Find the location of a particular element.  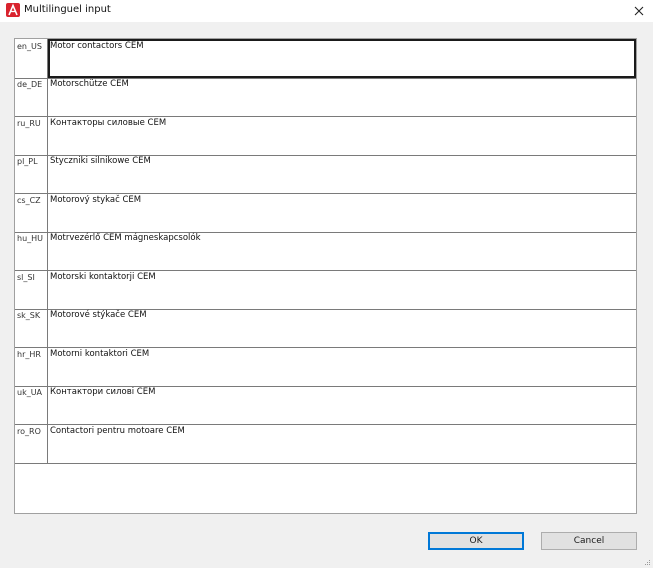

translation-field: Contactori pentru motoare CEM is located at coordinates (342, 443).